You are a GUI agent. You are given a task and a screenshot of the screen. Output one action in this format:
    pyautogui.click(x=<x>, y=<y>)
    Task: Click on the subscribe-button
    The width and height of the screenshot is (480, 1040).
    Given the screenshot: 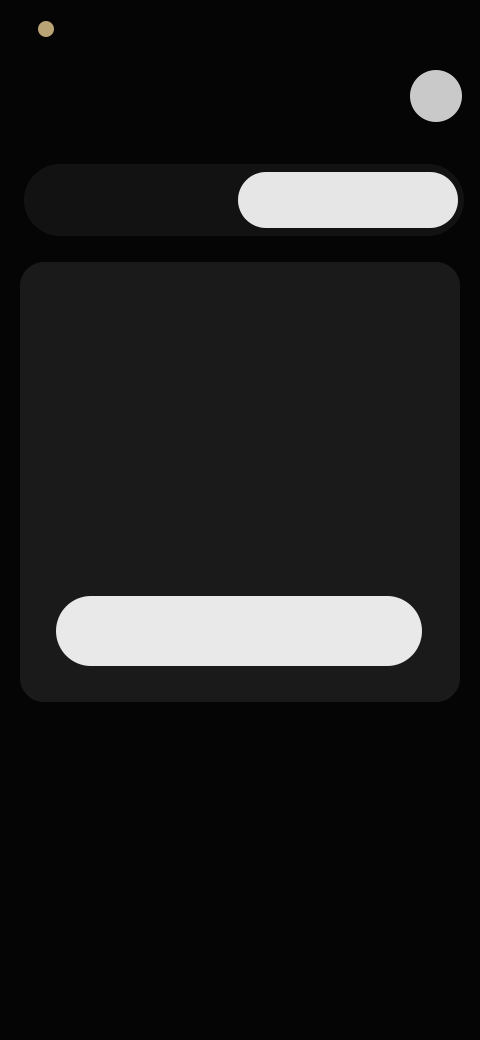 What is the action you would take?
    pyautogui.click(x=239, y=631)
    